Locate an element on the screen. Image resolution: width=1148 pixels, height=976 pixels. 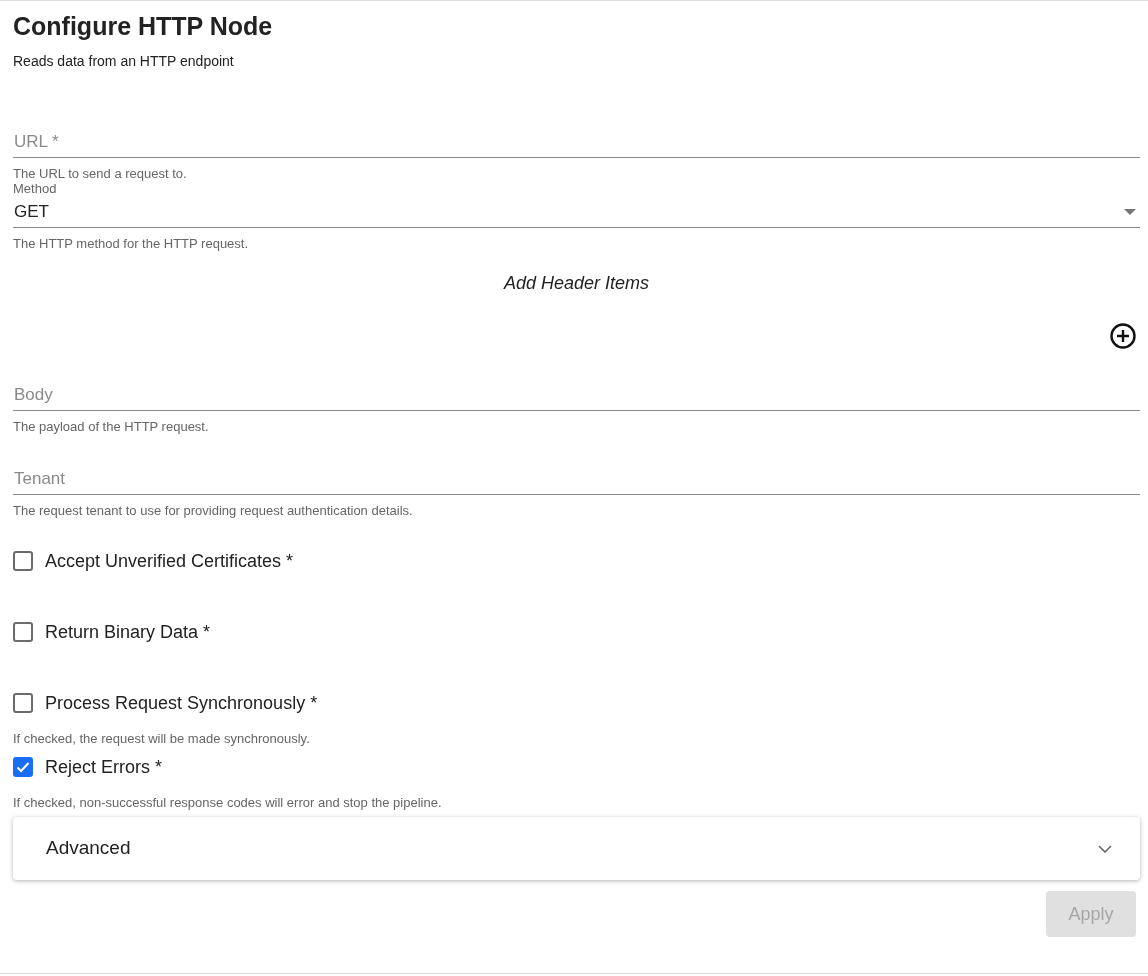
dropdown-arrow-icon is located at coordinates (1130, 211).